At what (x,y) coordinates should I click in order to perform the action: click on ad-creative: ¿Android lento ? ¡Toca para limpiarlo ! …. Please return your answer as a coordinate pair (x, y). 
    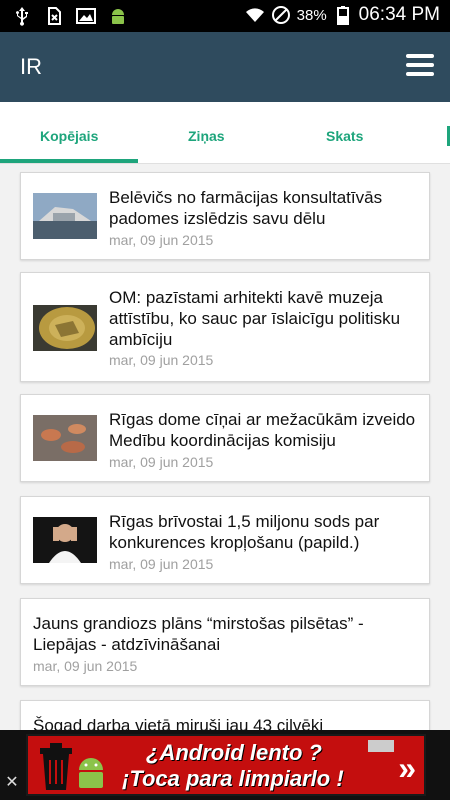
    Looking at the image, I should click on (226, 765).